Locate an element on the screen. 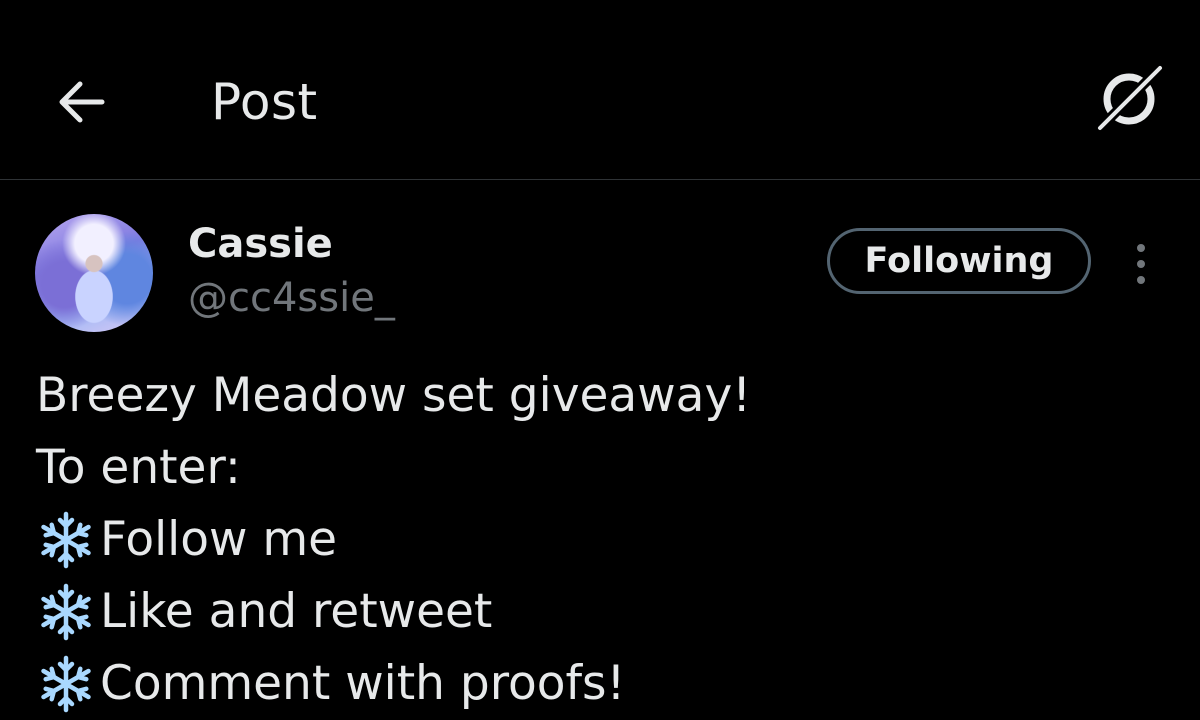 This screenshot has width=1200, height=720. post-line: To enter: is located at coordinates (138, 467).